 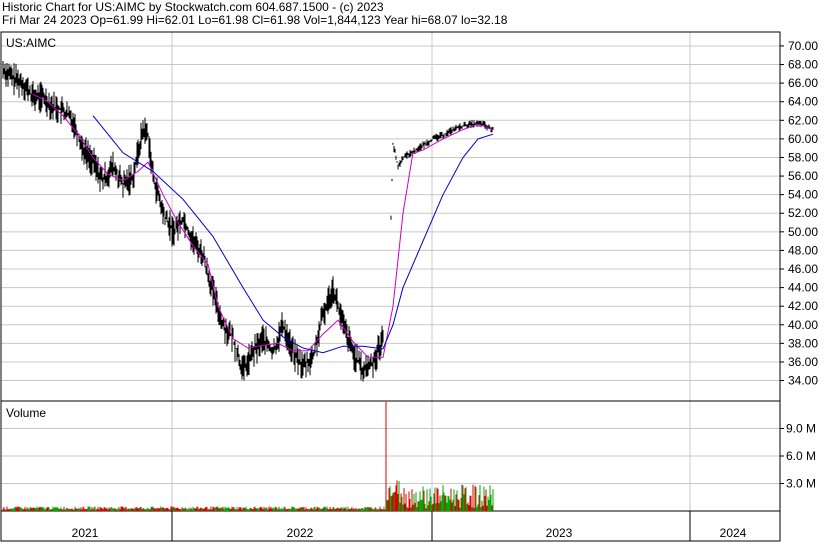 I want to click on volume-axis-ticks: 9.0 M 6.0 M 3.0 M, so click(x=798, y=456).